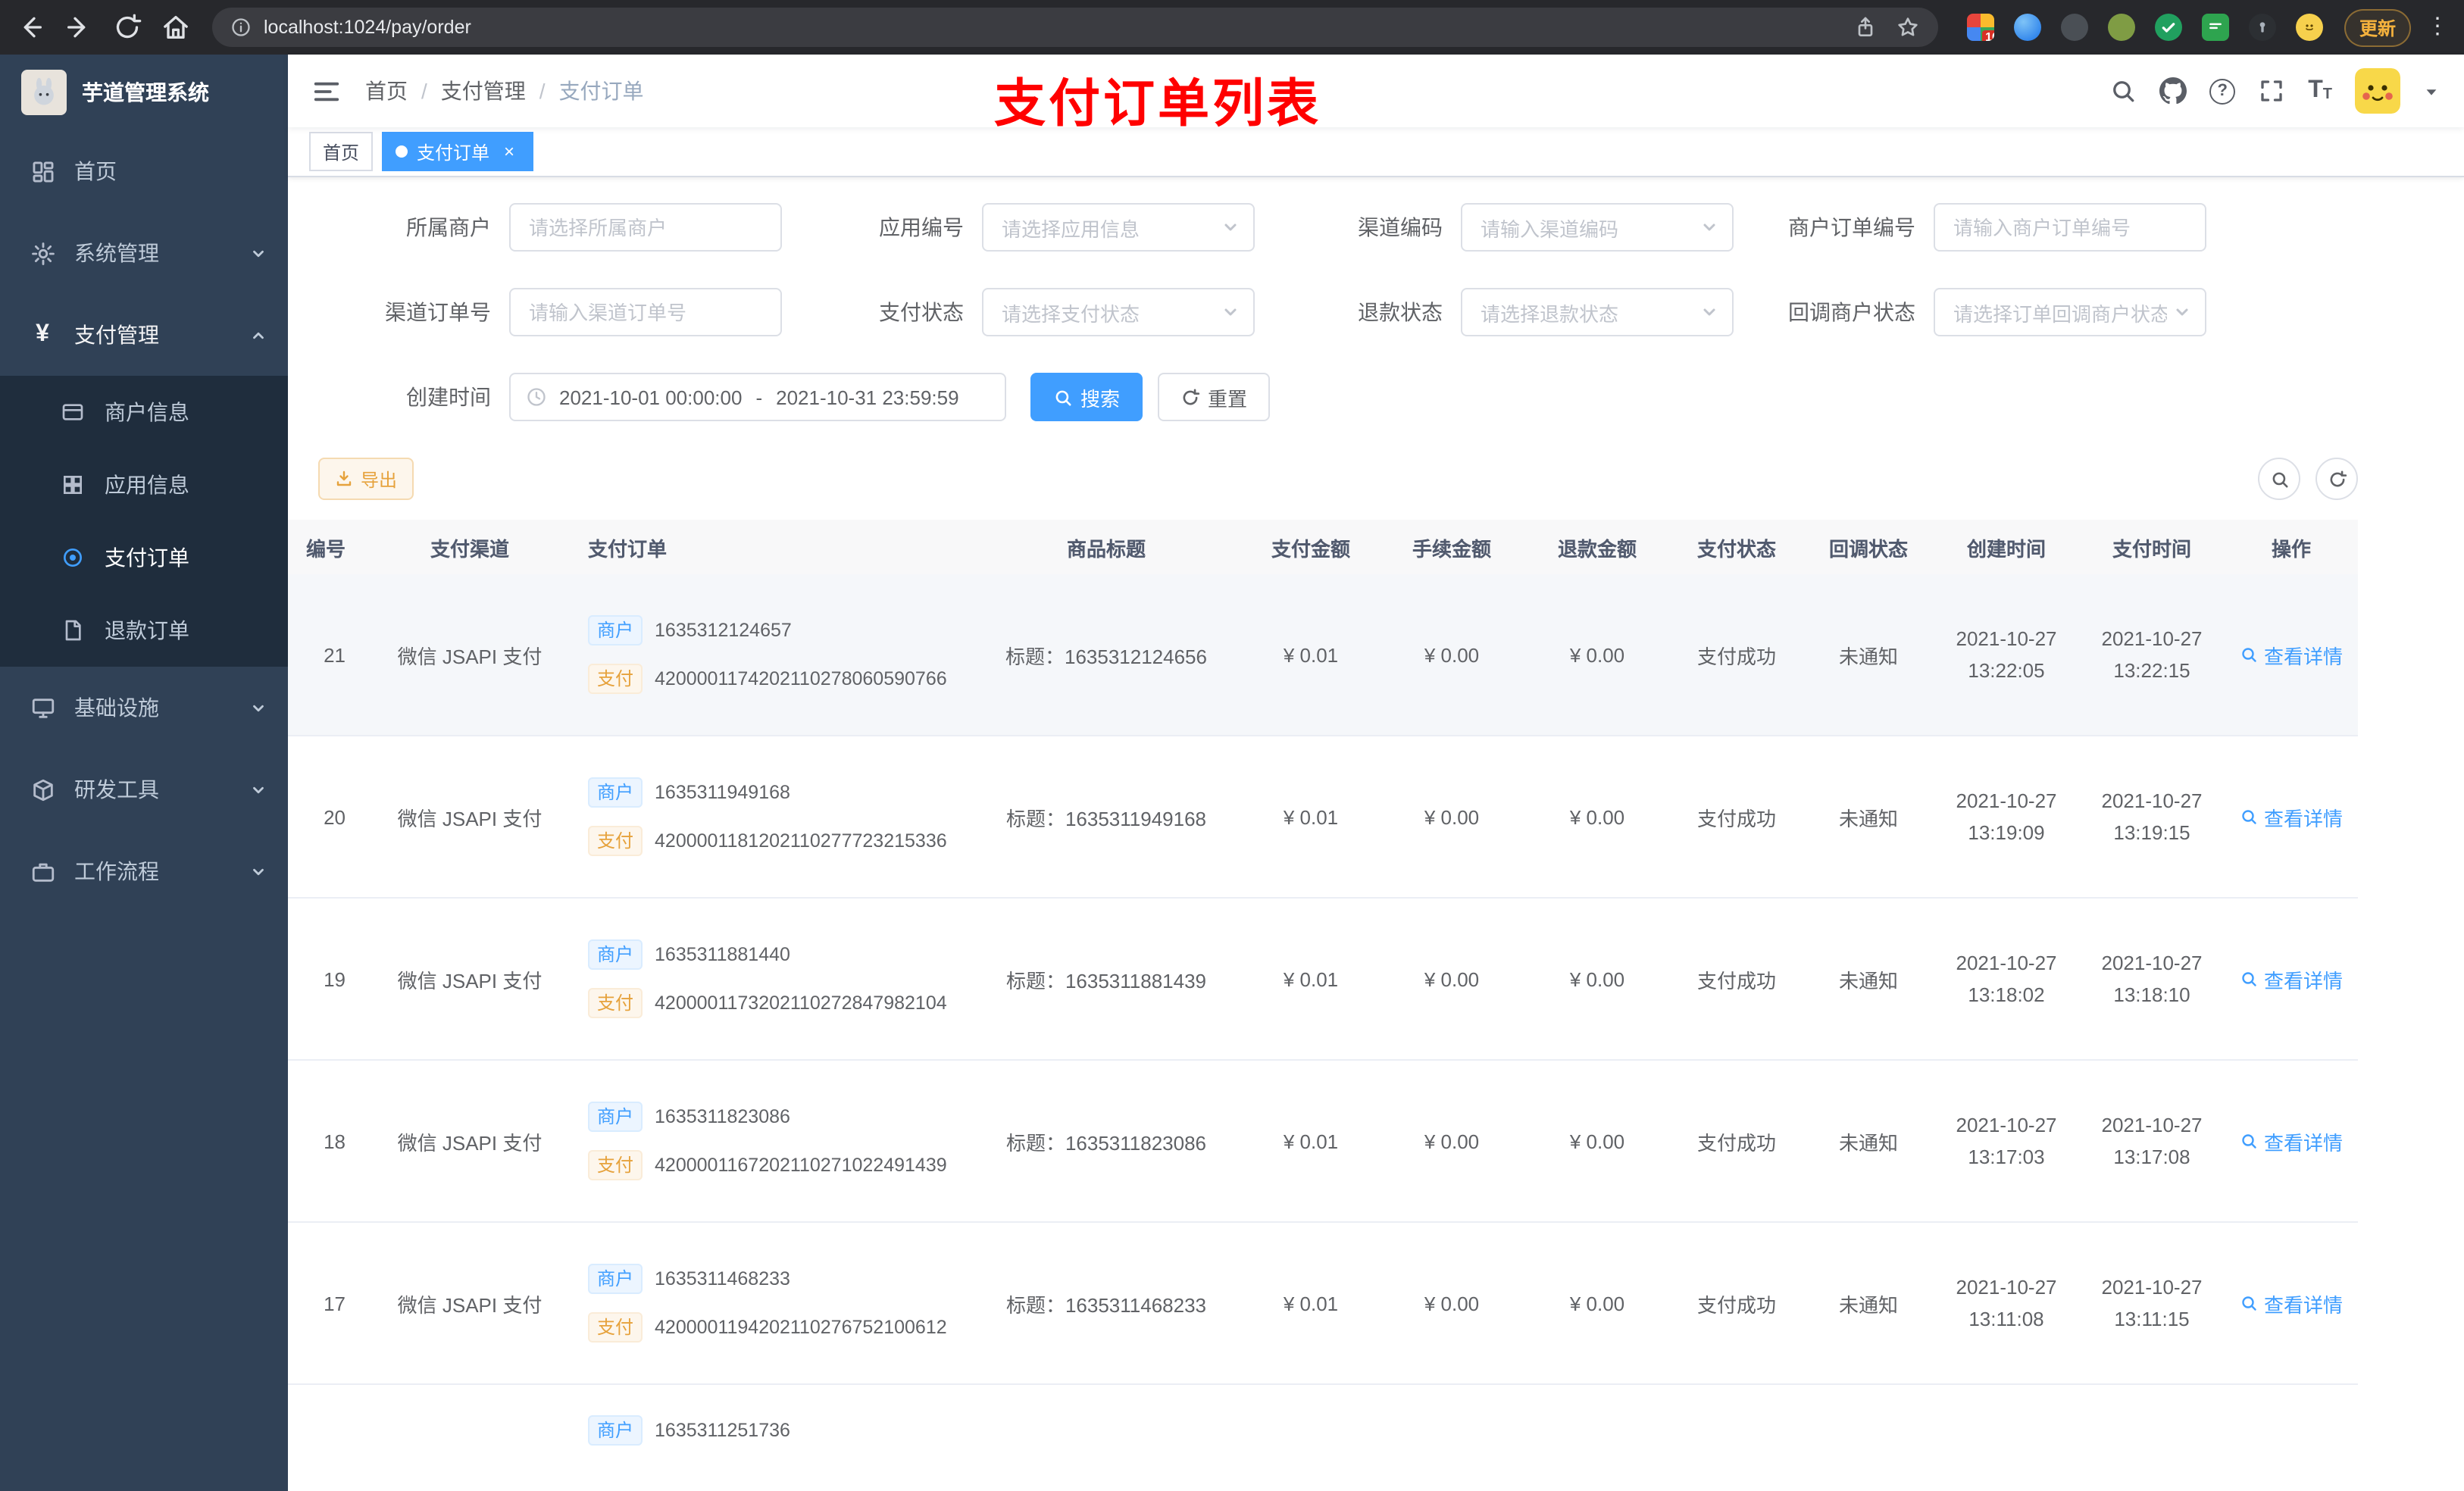 The height and width of the screenshot is (1491, 2464). I want to click on reset-button: 重置, so click(1214, 397).